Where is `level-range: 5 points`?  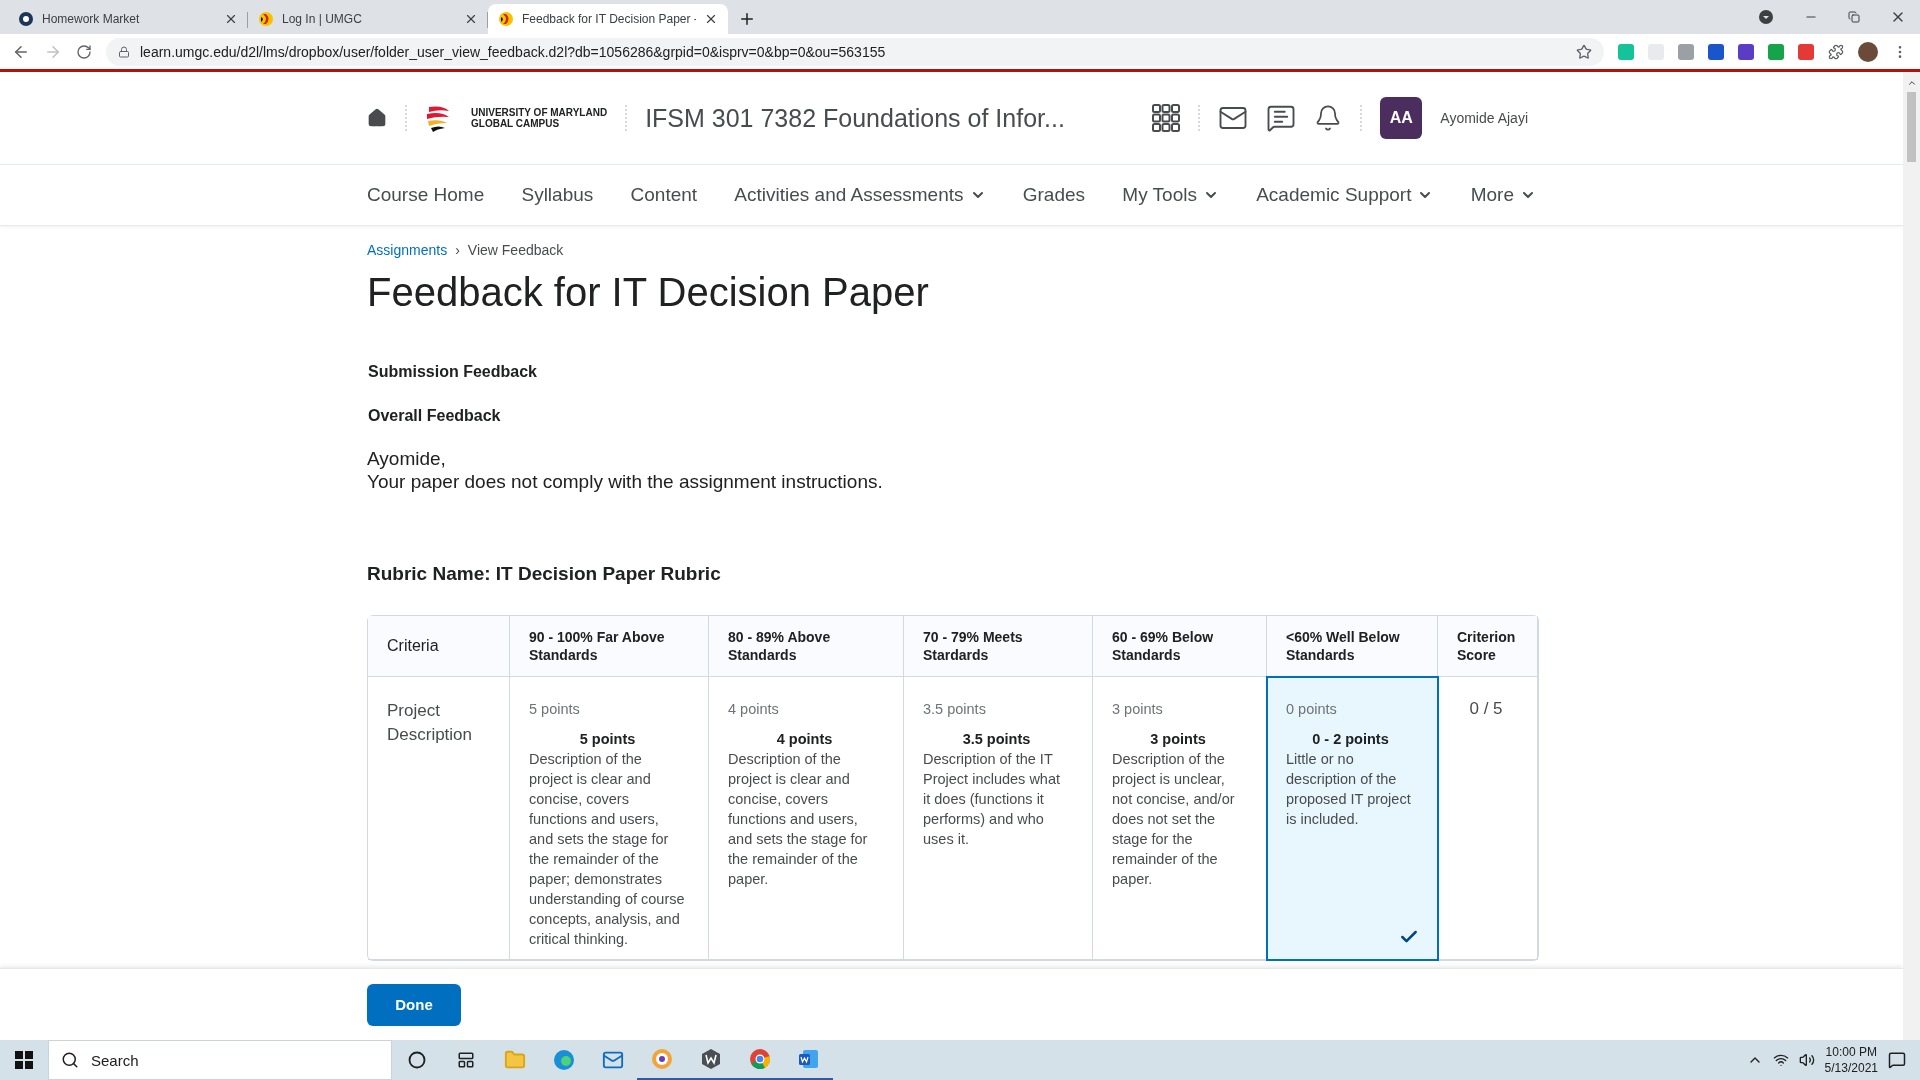 level-range: 5 points is located at coordinates (607, 739).